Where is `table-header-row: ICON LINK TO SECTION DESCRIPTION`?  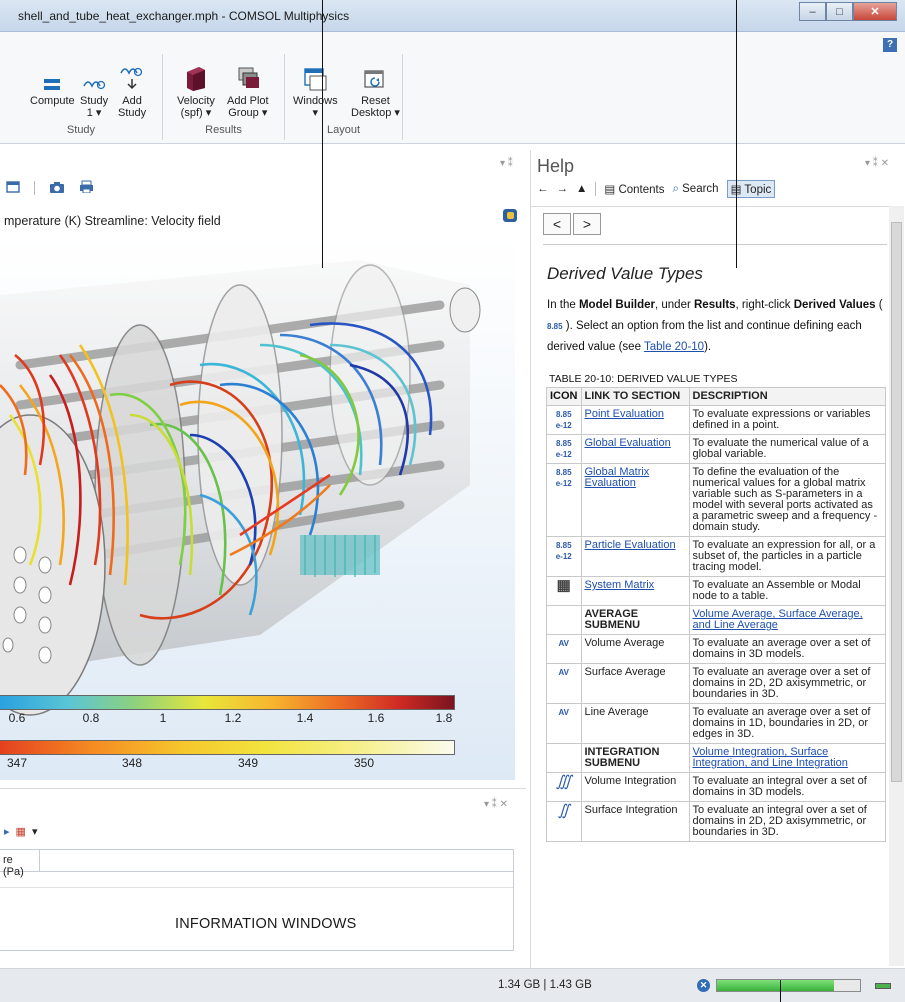 table-header-row: ICON LINK TO SECTION DESCRIPTION is located at coordinates (716, 396).